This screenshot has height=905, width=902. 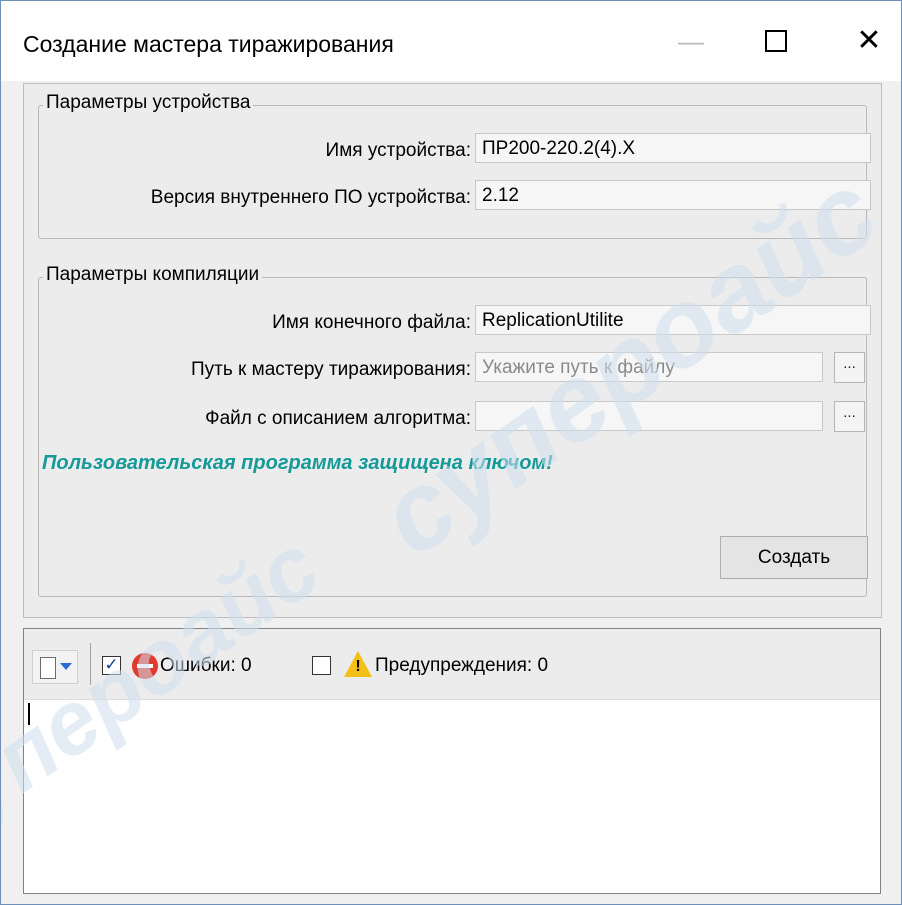 I want to click on device-group-legend: Параметры устройства, so click(x=148, y=103).